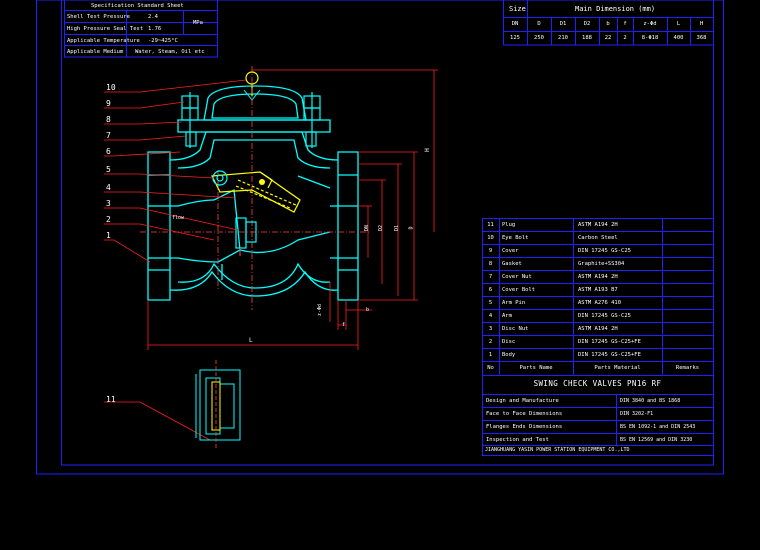  Describe the element at coordinates (687, 368) in the screenshot. I see `parts-header-remarks: Remarks` at that location.